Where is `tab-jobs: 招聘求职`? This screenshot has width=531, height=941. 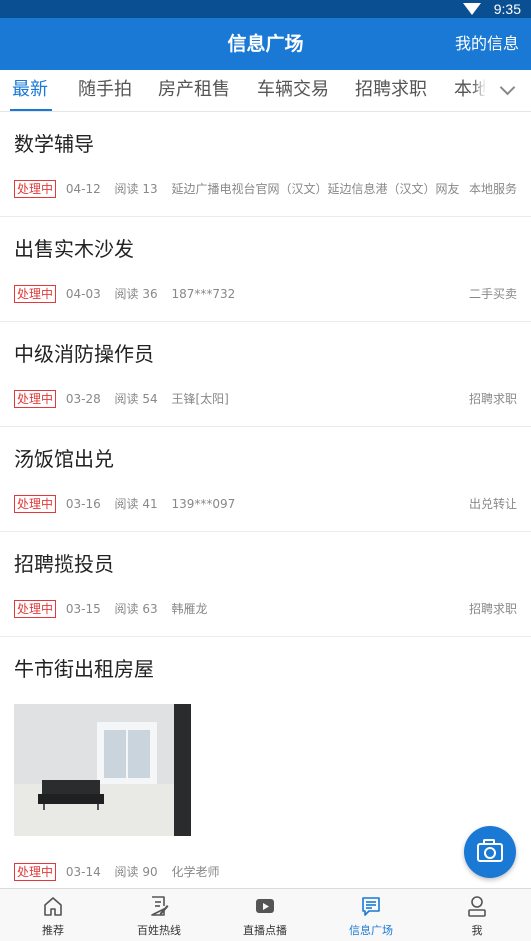 tab-jobs: 招聘求职 is located at coordinates (391, 90).